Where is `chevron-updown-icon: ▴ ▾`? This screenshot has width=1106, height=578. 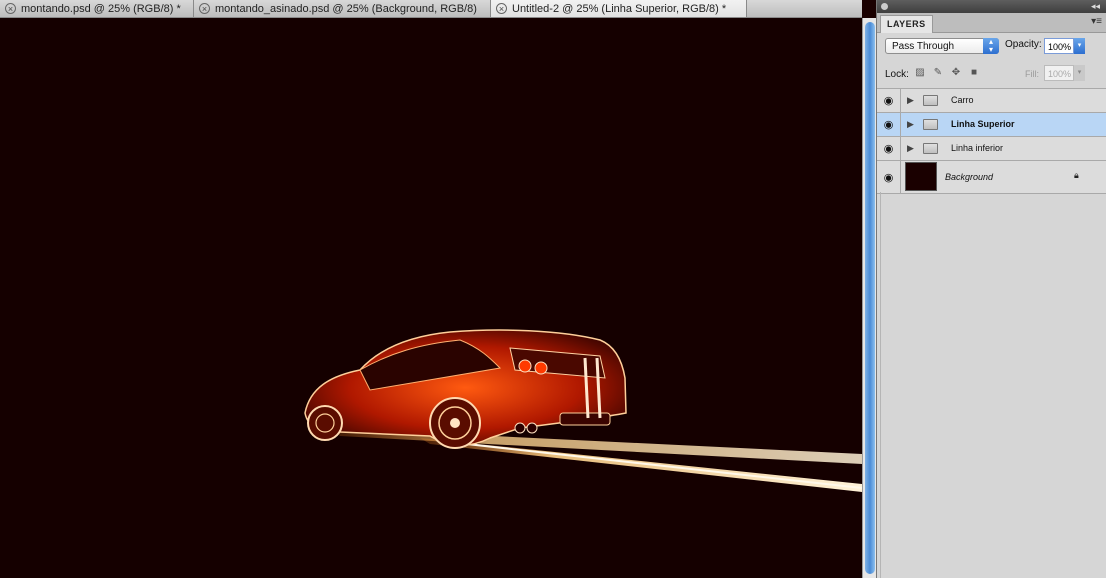 chevron-updown-icon: ▴ ▾ is located at coordinates (991, 46).